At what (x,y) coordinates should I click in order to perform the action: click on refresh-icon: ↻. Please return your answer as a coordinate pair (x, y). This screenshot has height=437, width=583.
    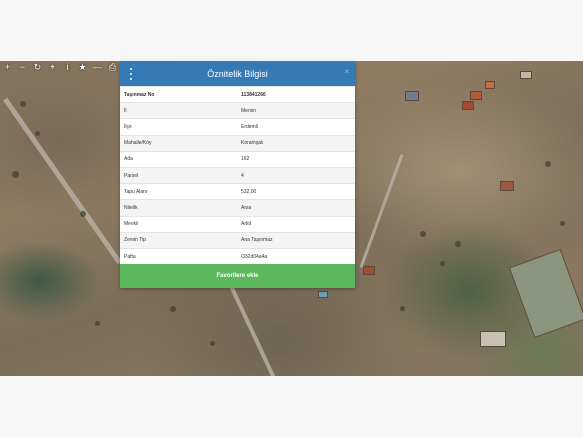
    Looking at the image, I should click on (37, 67).